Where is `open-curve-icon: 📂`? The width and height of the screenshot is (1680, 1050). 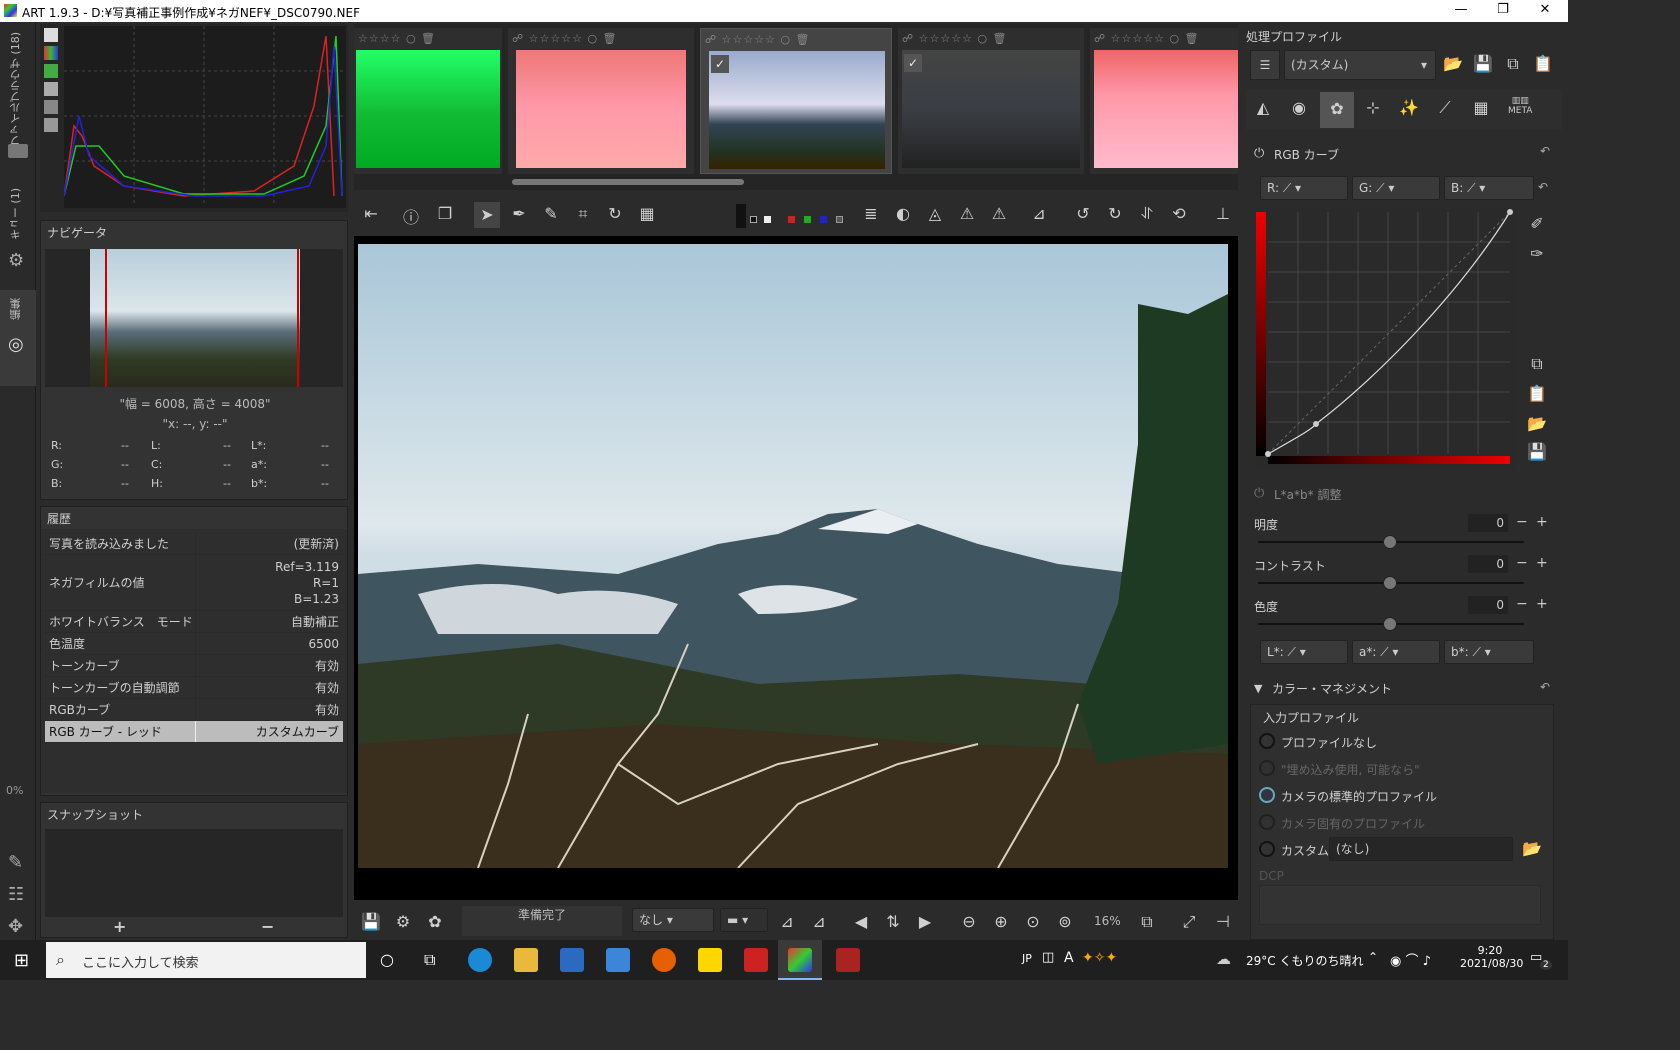
open-curve-icon: 📂 is located at coordinates (1537, 423).